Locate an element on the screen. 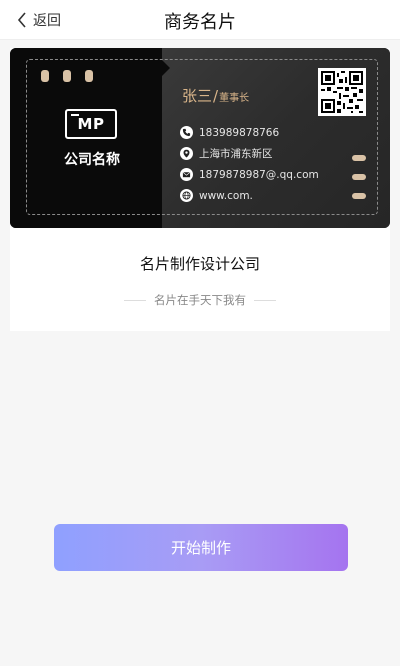 The image size is (400, 666). start-create-button: 开始制作 is located at coordinates (201, 547).